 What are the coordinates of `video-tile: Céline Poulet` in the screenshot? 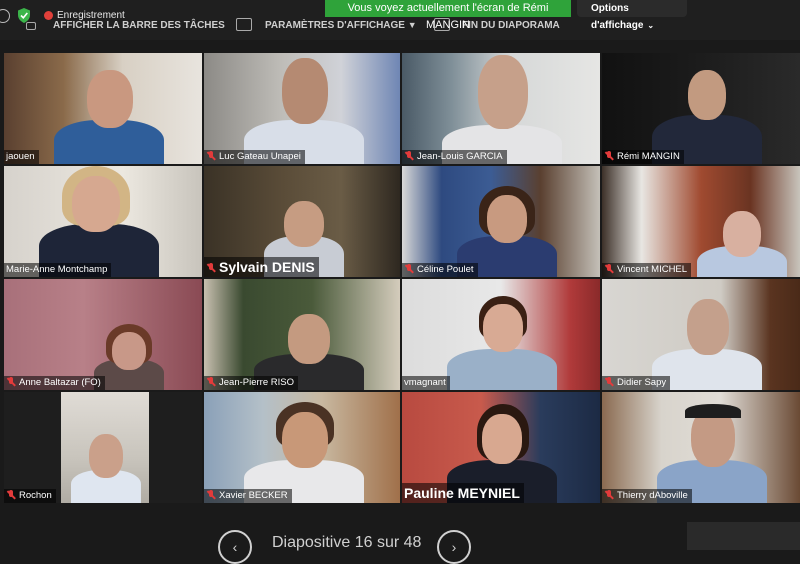 It's located at (501, 221).